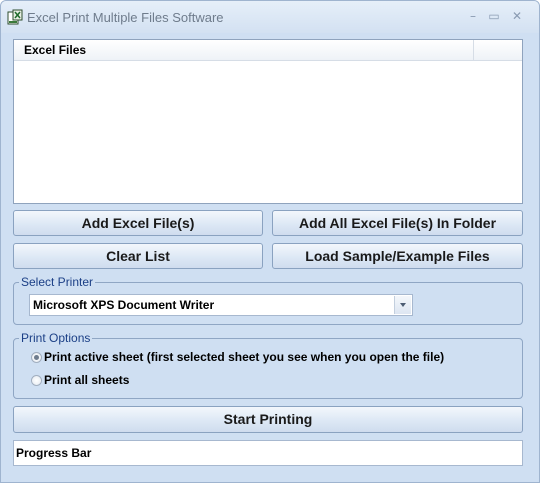 The width and height of the screenshot is (540, 483). I want to click on list-header: Excel Files, so click(268, 50).